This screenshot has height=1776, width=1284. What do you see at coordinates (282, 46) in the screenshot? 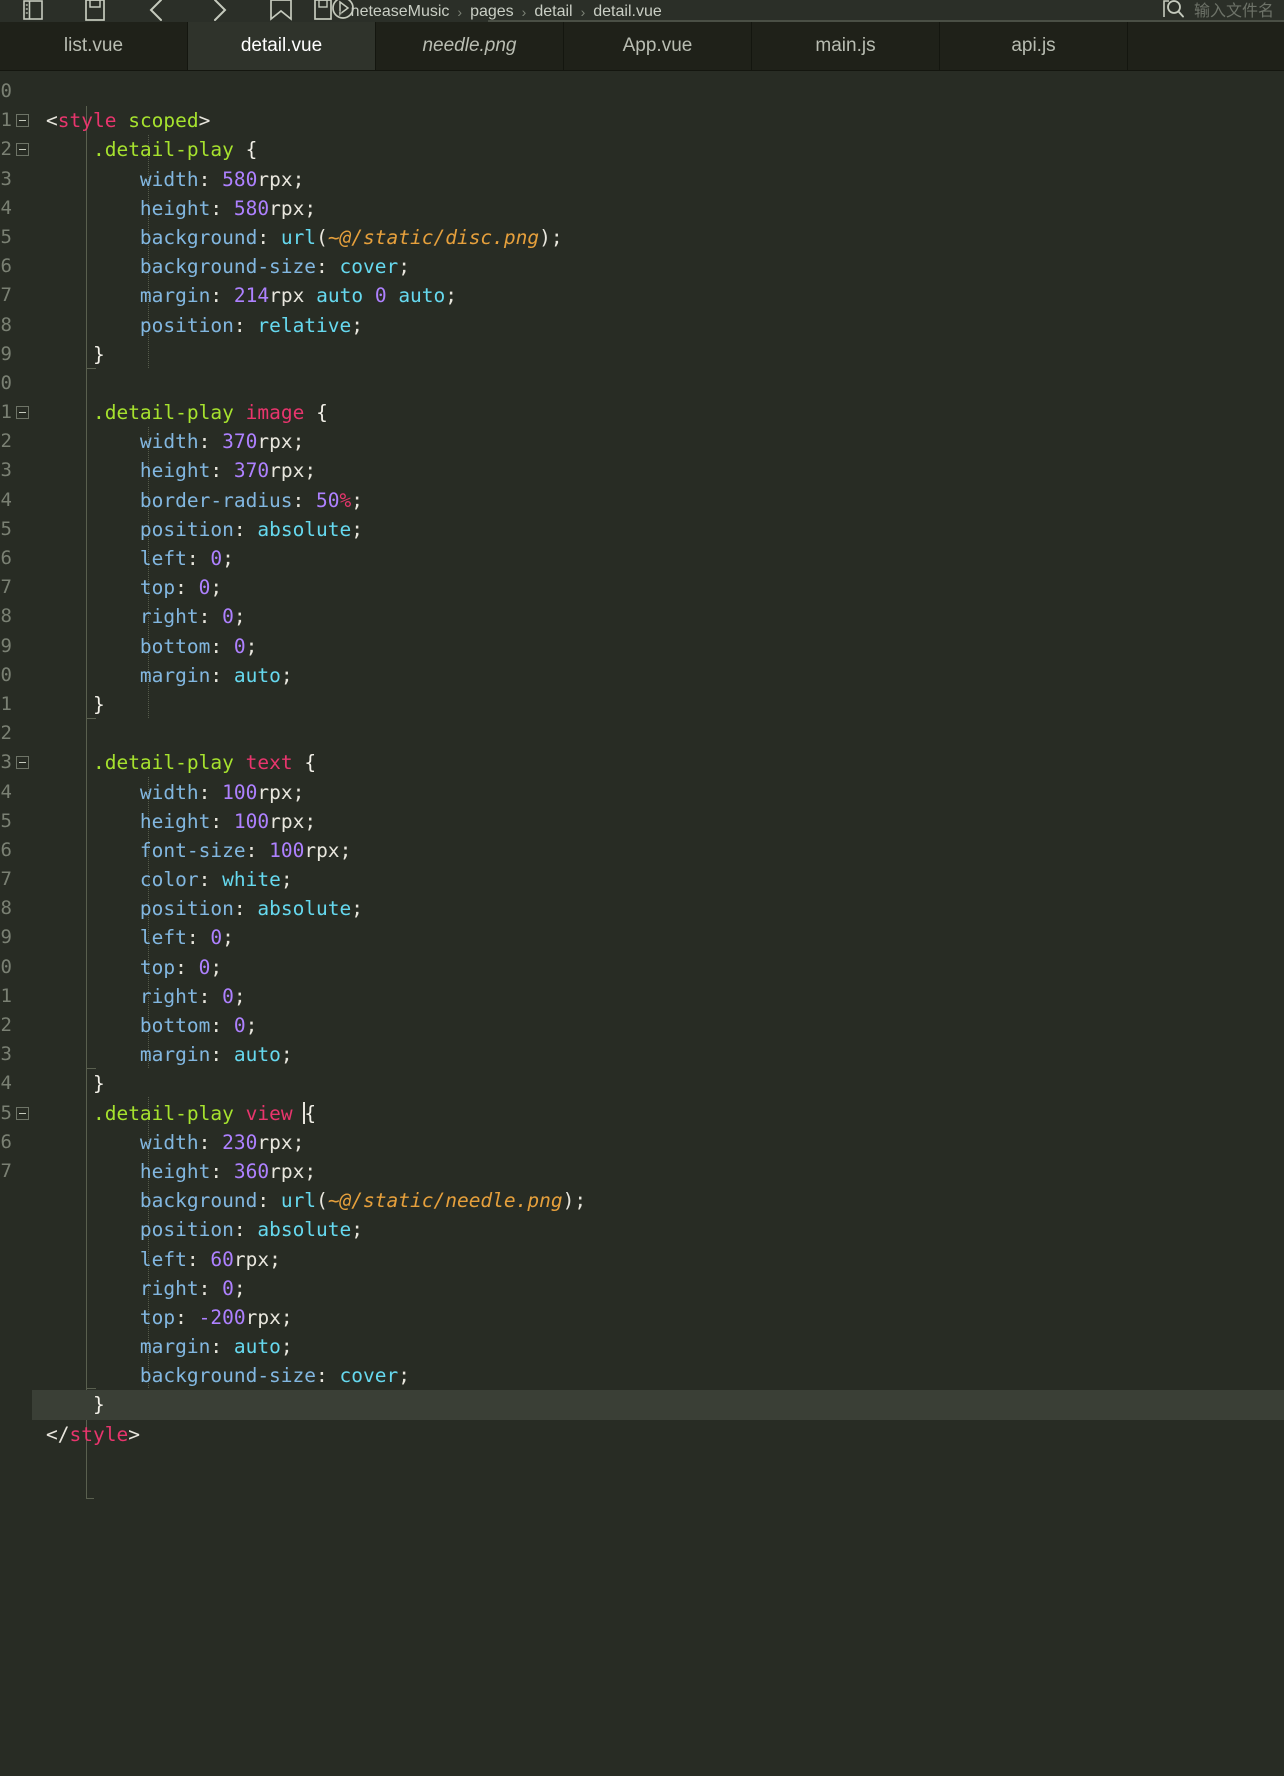
I see `tab-detail-vue: detail.vue` at bounding box center [282, 46].